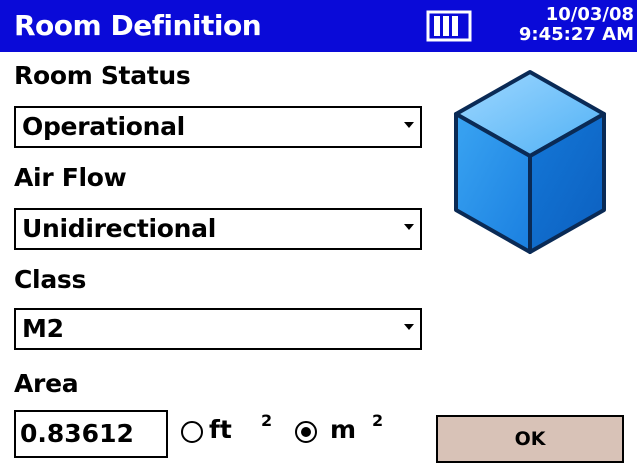 The width and height of the screenshot is (637, 476). What do you see at coordinates (218, 329) in the screenshot?
I see `class-dropdown: M2` at bounding box center [218, 329].